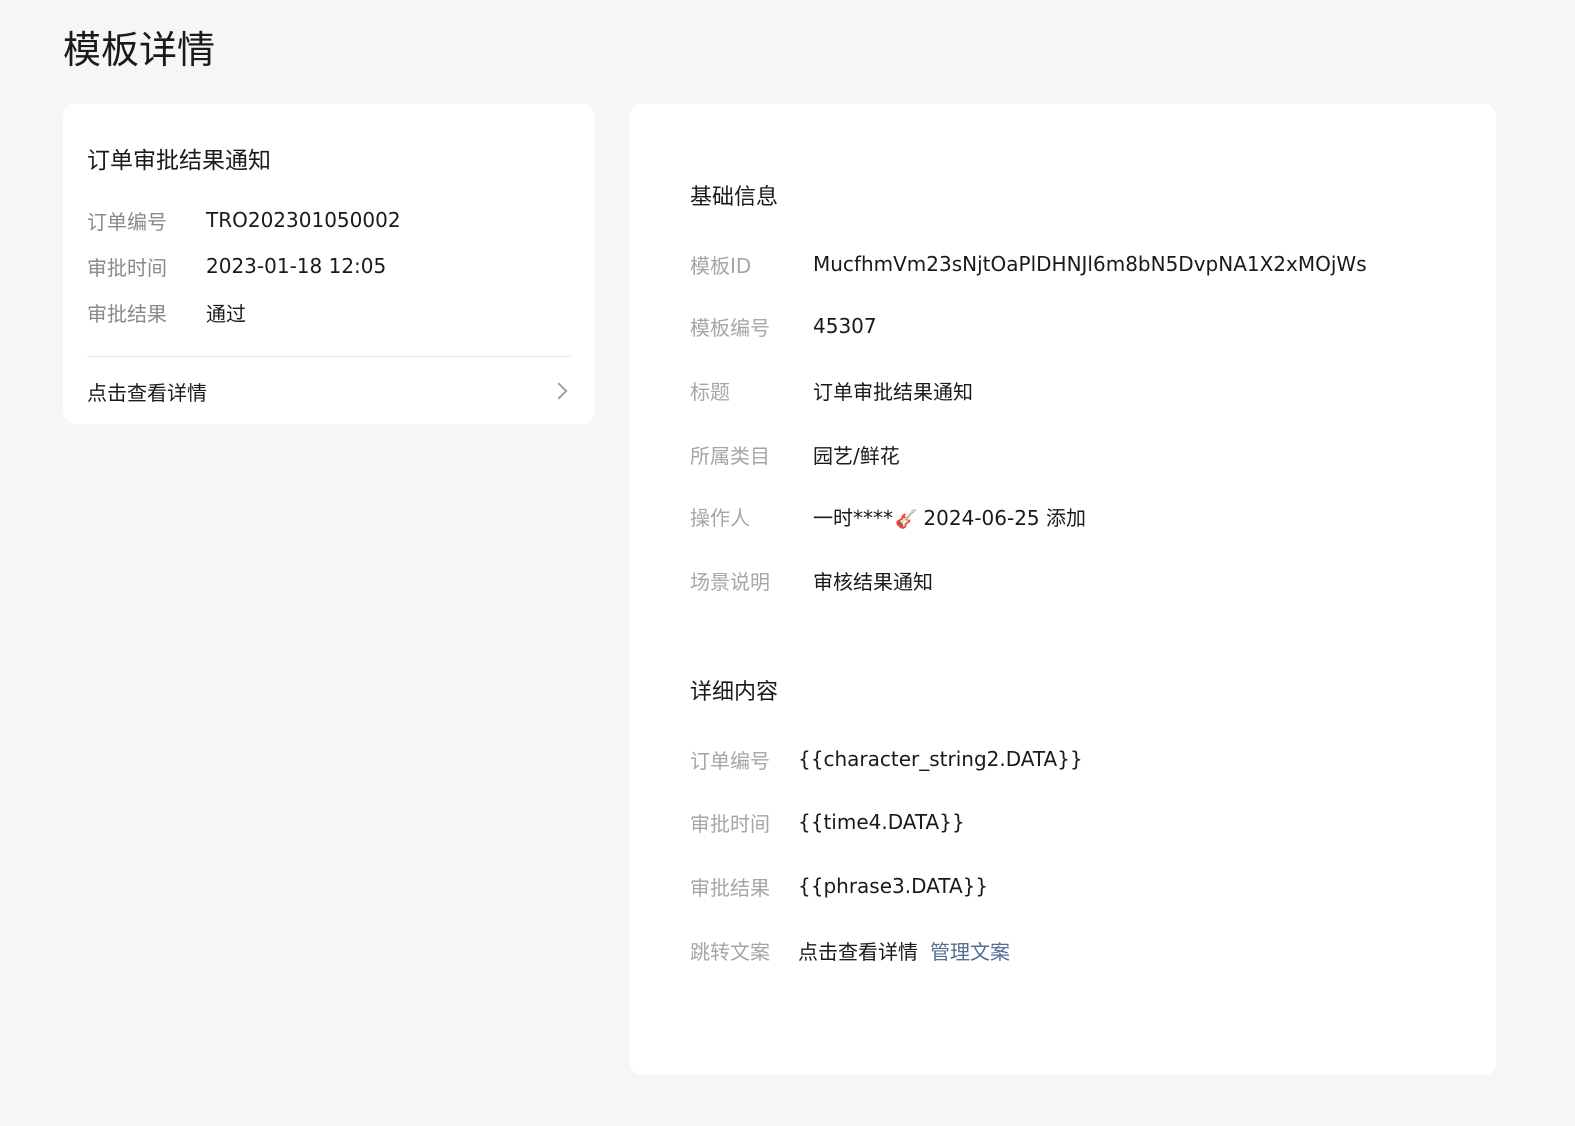 This screenshot has width=1575, height=1126. What do you see at coordinates (127, 267) in the screenshot?
I see `preview-row-label: 审批时间` at bounding box center [127, 267].